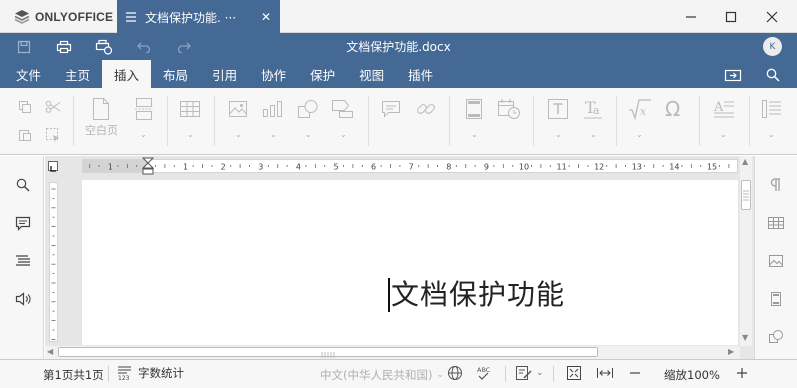  I want to click on vertical-scroll-thumb, so click(746, 195).